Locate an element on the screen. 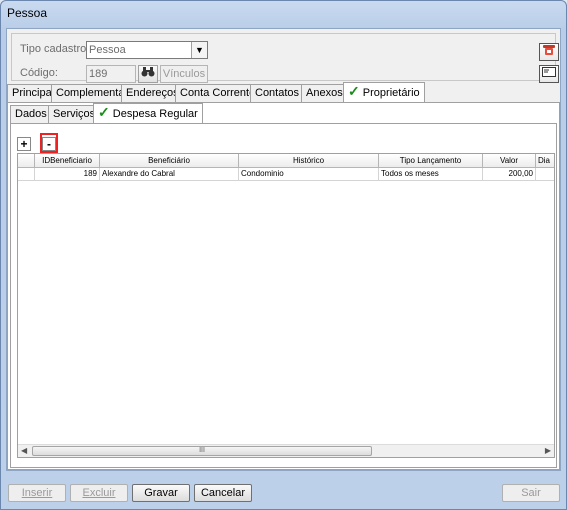  cancelar-label: Cancelar is located at coordinates (223, 493).